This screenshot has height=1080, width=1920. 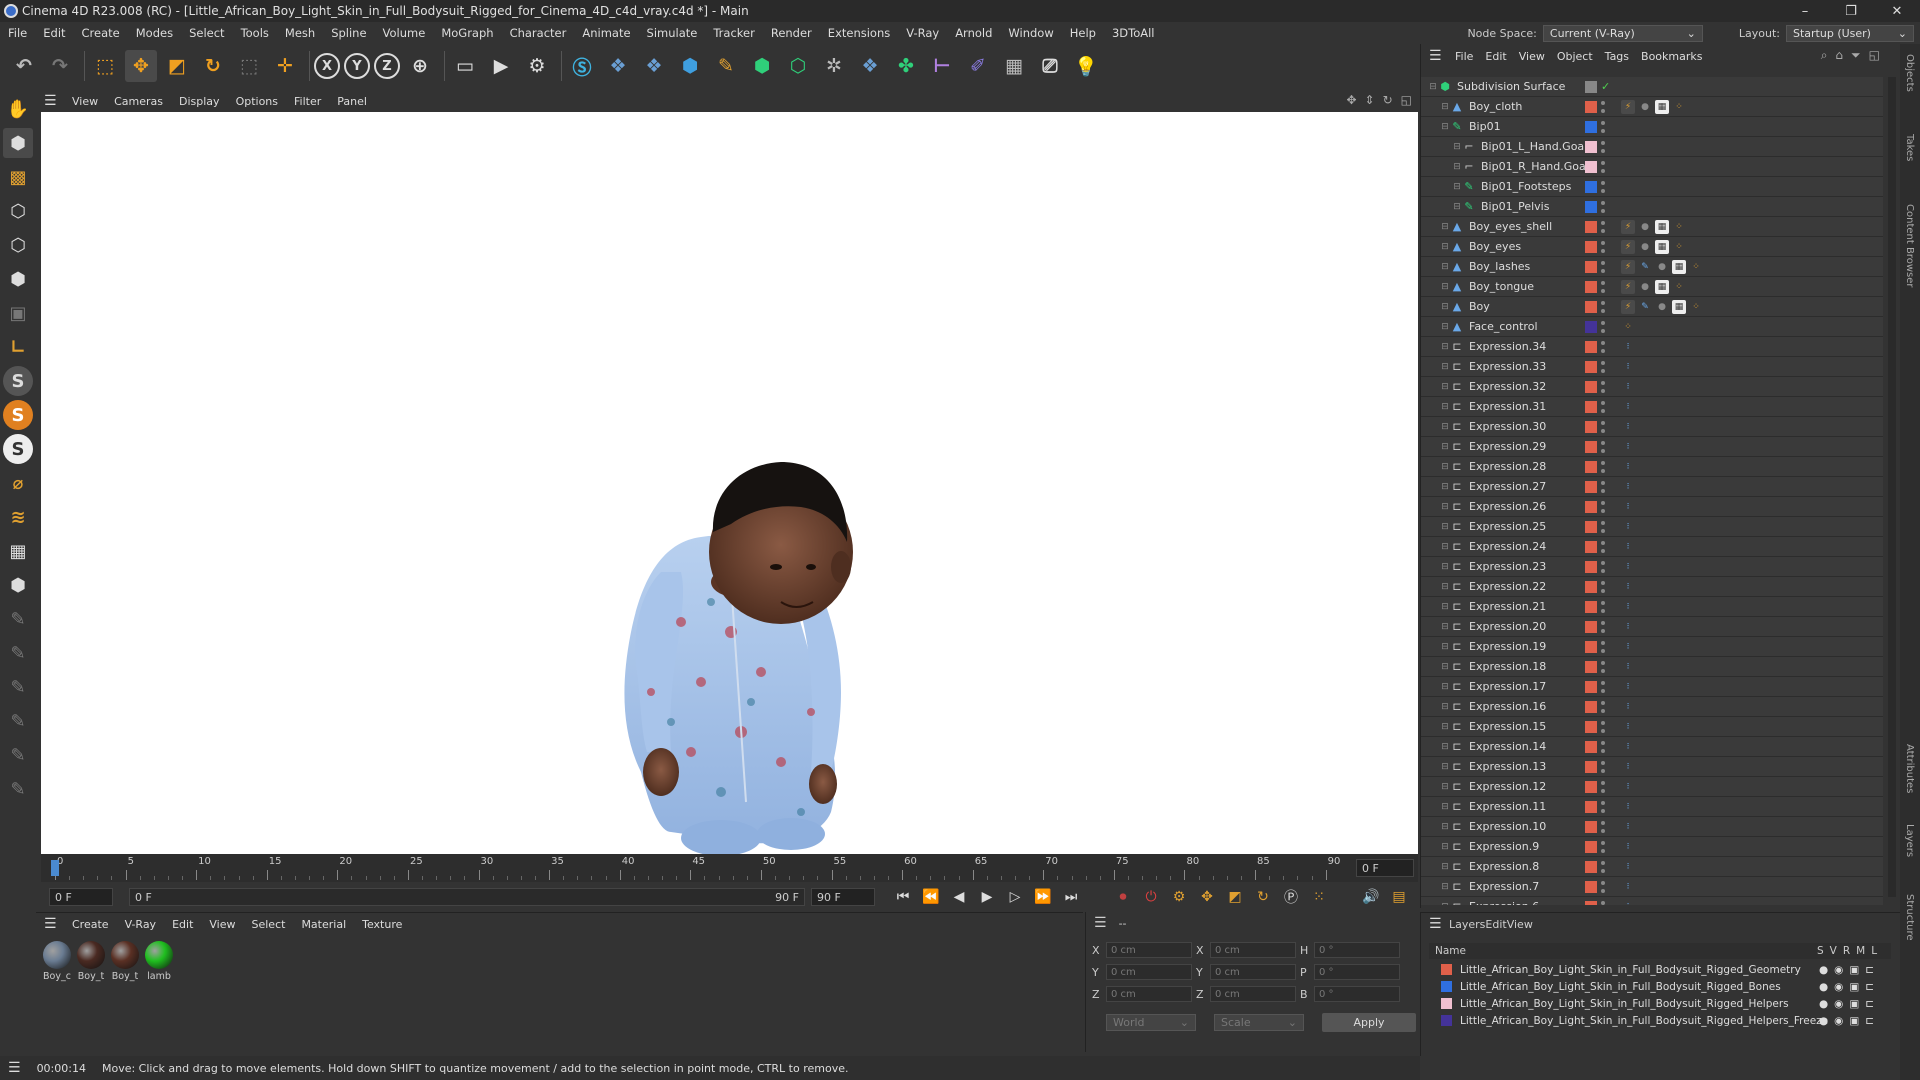 What do you see at coordinates (1851, 11) in the screenshot?
I see `maximize-button: ❐` at bounding box center [1851, 11].